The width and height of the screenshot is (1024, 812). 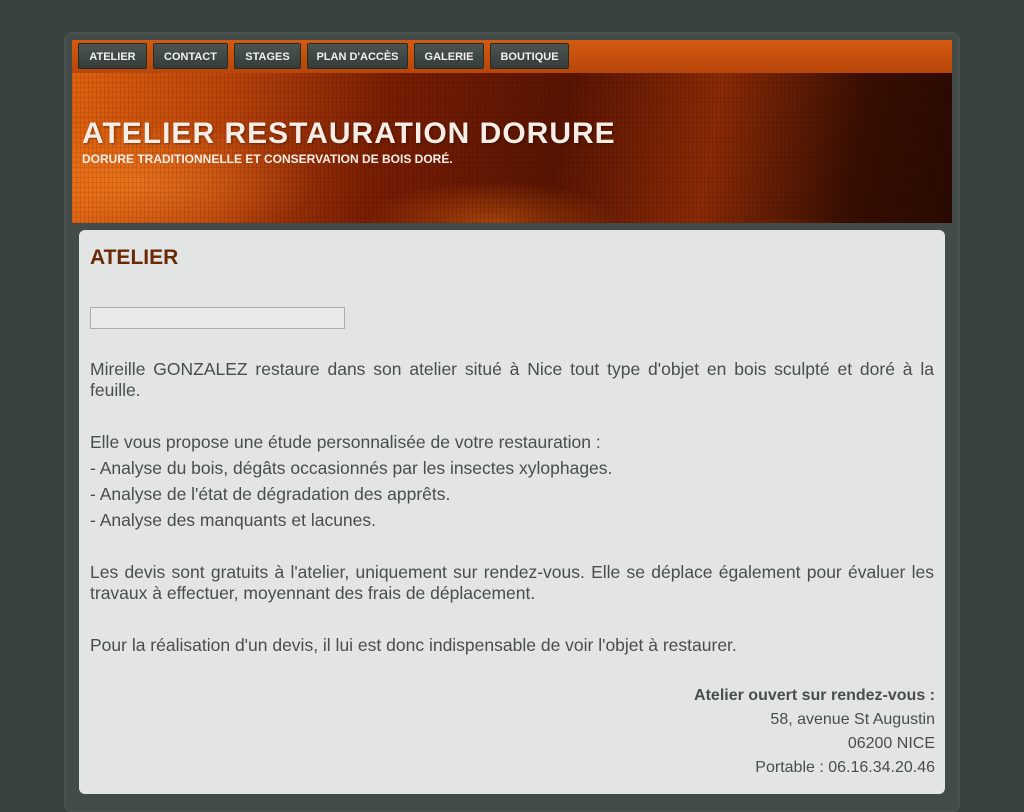 What do you see at coordinates (233, 520) in the screenshot?
I see `list-item: - Analyse des manquants et lacunes.` at bounding box center [233, 520].